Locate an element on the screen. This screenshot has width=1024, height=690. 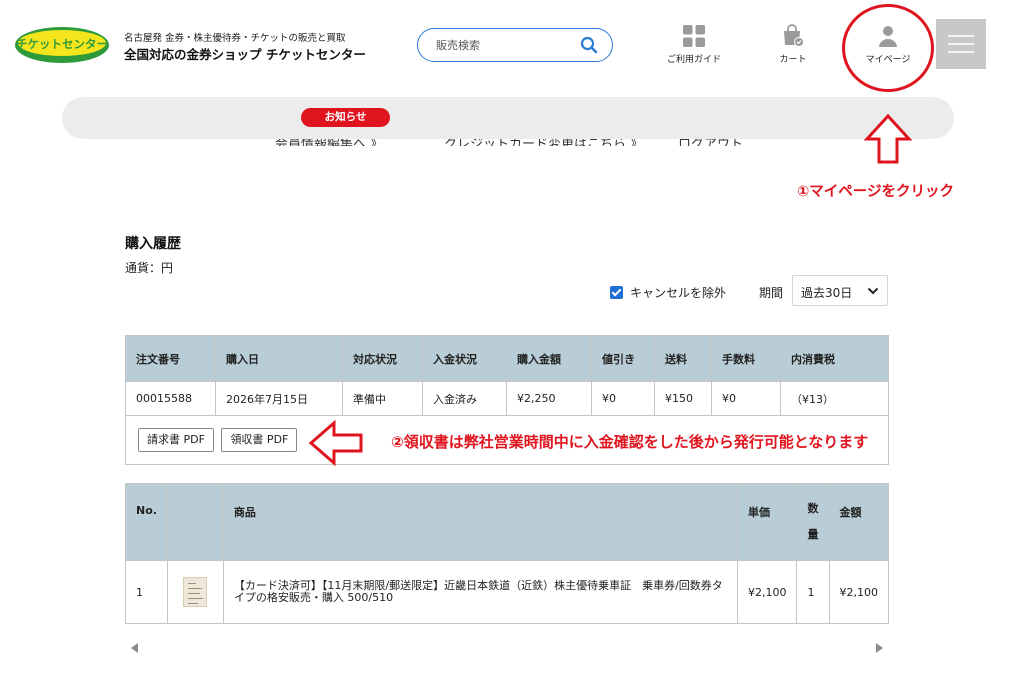
exclude-cancel-toggle: キャンセルを除外 is located at coordinates (668, 292).